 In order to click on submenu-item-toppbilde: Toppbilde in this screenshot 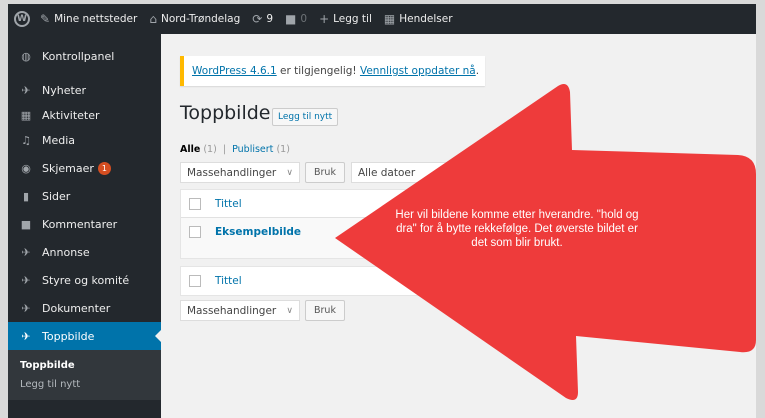, I will do `click(84, 365)`.